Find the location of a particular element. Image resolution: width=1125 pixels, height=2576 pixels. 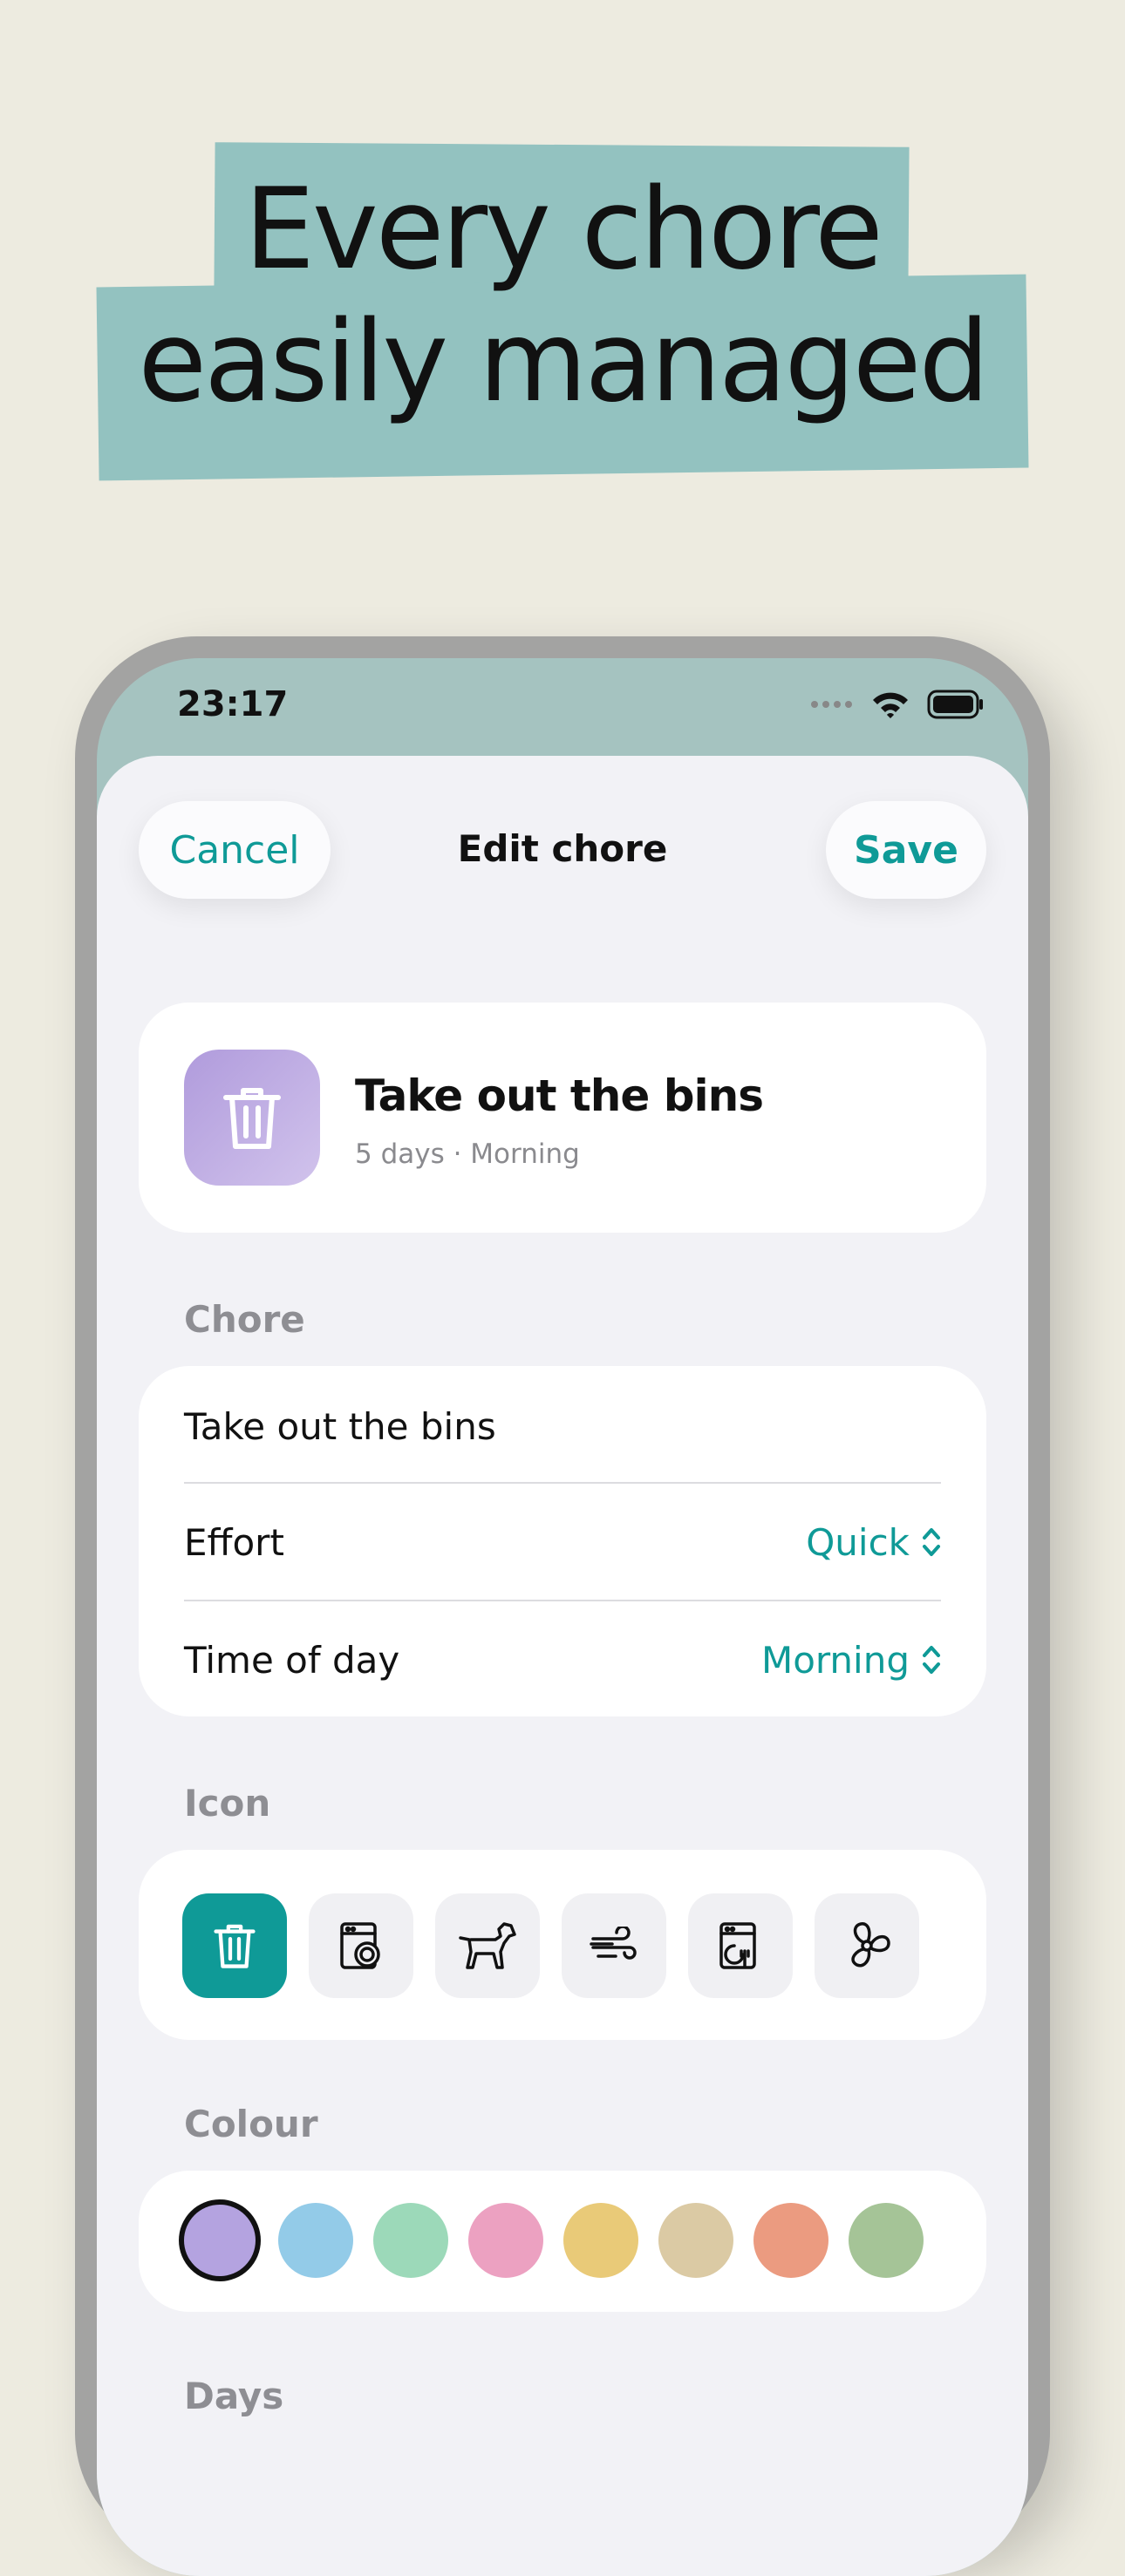

chore-summary-card: Take out the bins 5 days · Morning is located at coordinates (562, 1118).